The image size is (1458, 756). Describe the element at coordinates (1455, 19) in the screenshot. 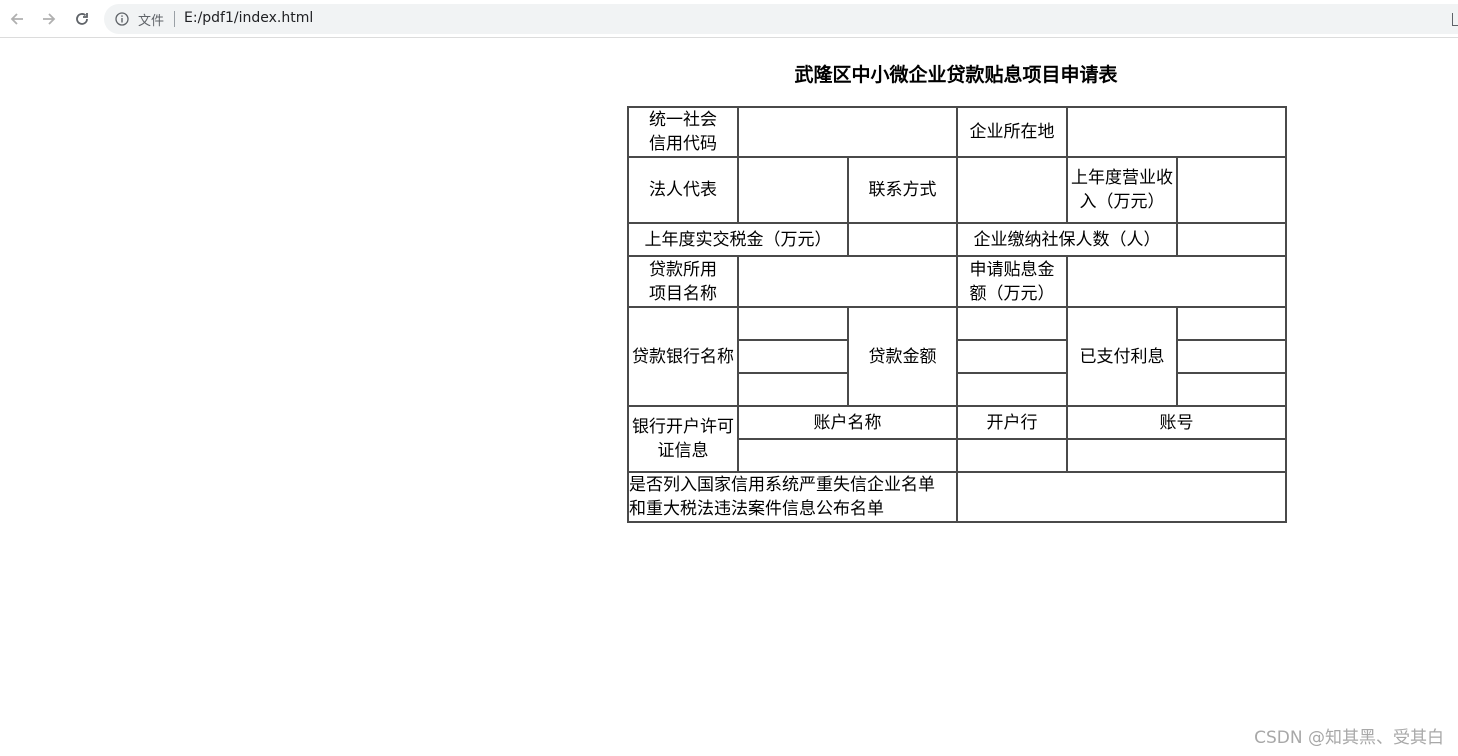

I see `window-edge-icon` at that location.